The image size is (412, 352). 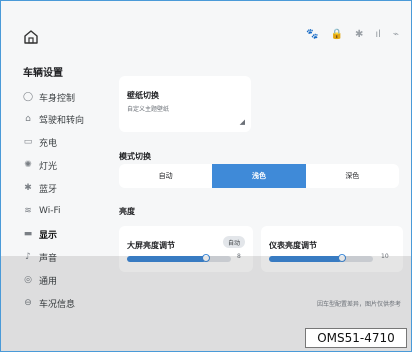 I want to click on sidebar-item-charging: ▭ 充电, so click(x=40, y=142).